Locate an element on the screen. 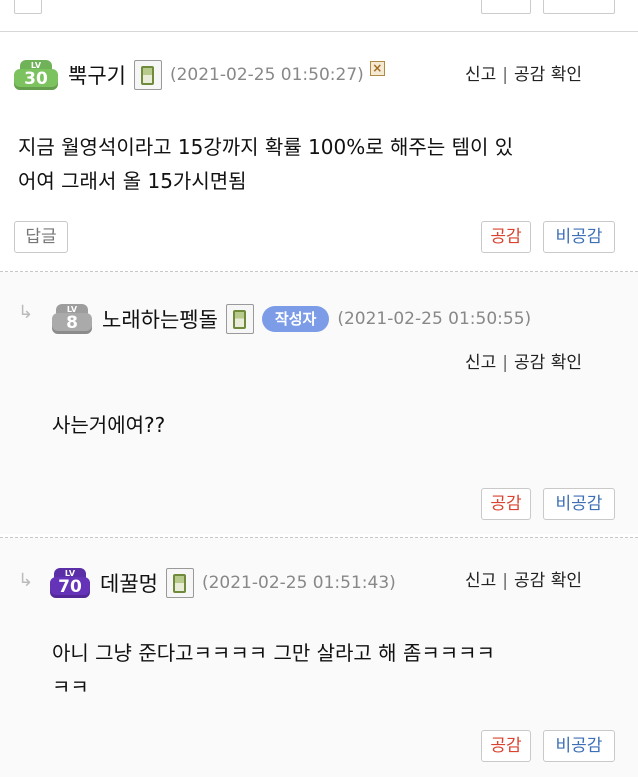 This screenshot has width=638, height=777. comment-header: LV 70 데꿀멍 (2021-02-25 01:51:43) is located at coordinates (223, 583).